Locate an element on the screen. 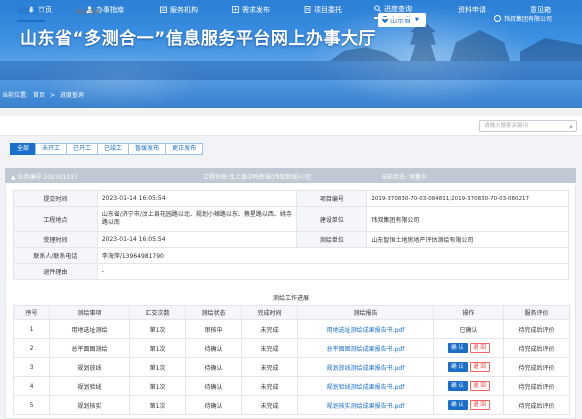 The width and height of the screenshot is (582, 419). breadcrumb-home: 首页 is located at coordinates (39, 95).